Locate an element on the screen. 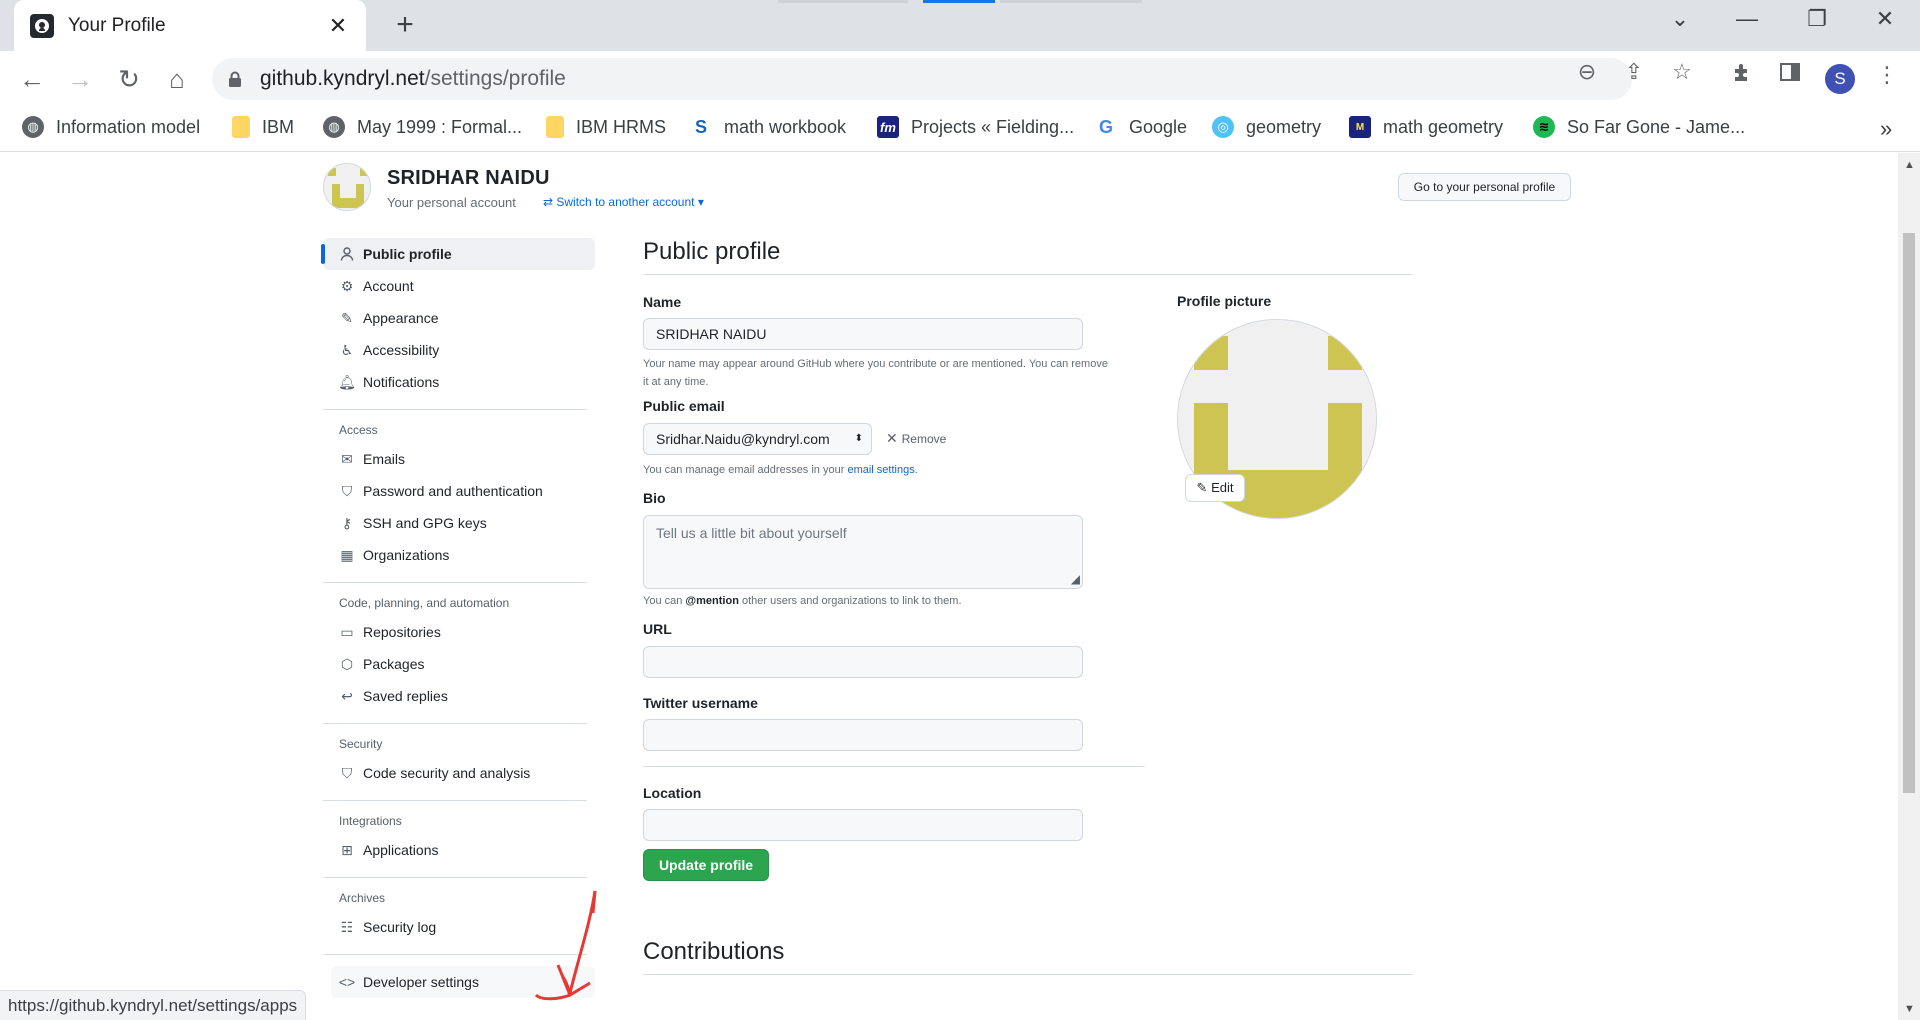  location-label: Location is located at coordinates (672, 793).